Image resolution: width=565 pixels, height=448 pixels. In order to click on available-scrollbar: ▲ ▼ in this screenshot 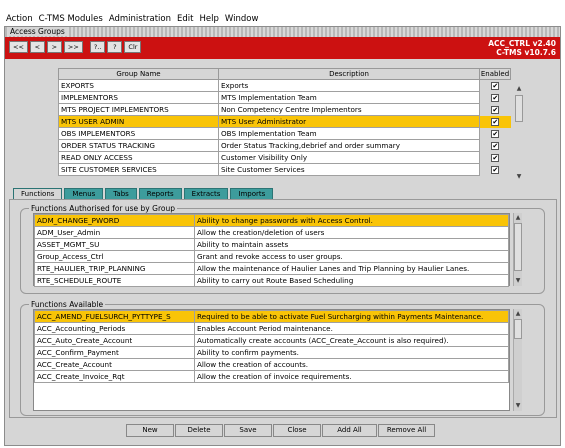, I will do `click(517, 360)`.